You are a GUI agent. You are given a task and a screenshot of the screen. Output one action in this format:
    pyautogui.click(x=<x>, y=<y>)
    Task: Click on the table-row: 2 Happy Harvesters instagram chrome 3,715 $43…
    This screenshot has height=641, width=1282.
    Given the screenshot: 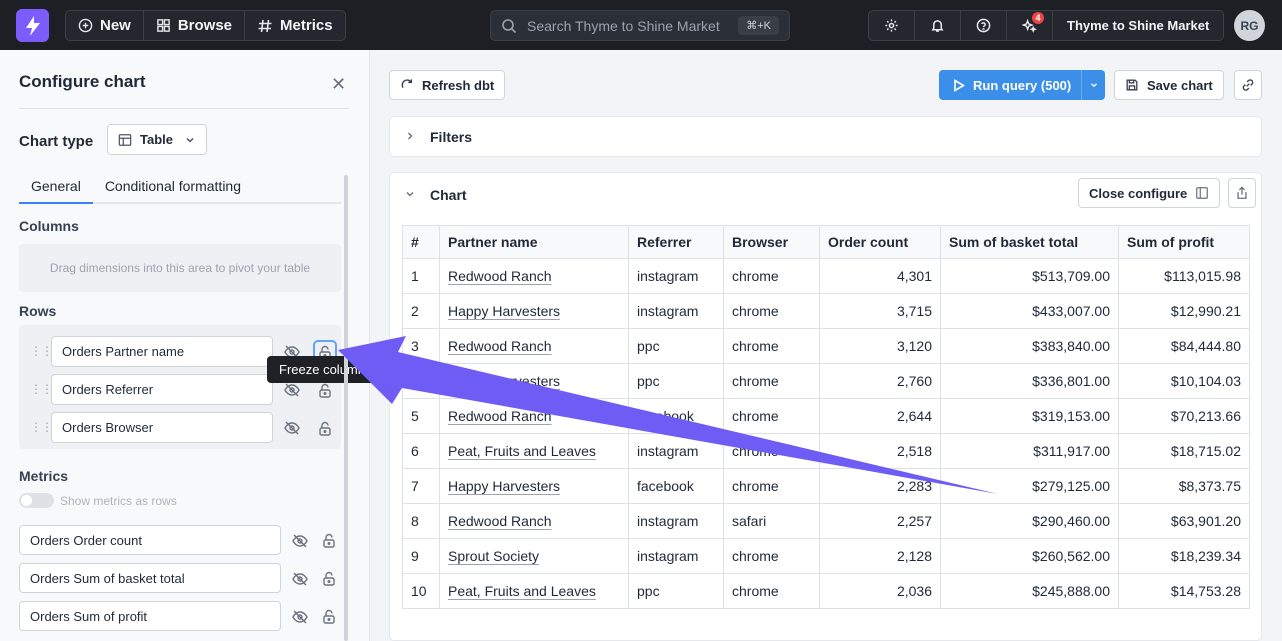 What is the action you would take?
    pyautogui.click(x=826, y=311)
    